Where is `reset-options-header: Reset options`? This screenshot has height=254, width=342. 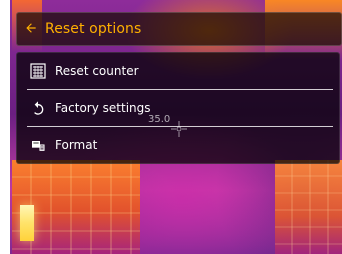
reset-options-header: Reset options is located at coordinates (179, 29).